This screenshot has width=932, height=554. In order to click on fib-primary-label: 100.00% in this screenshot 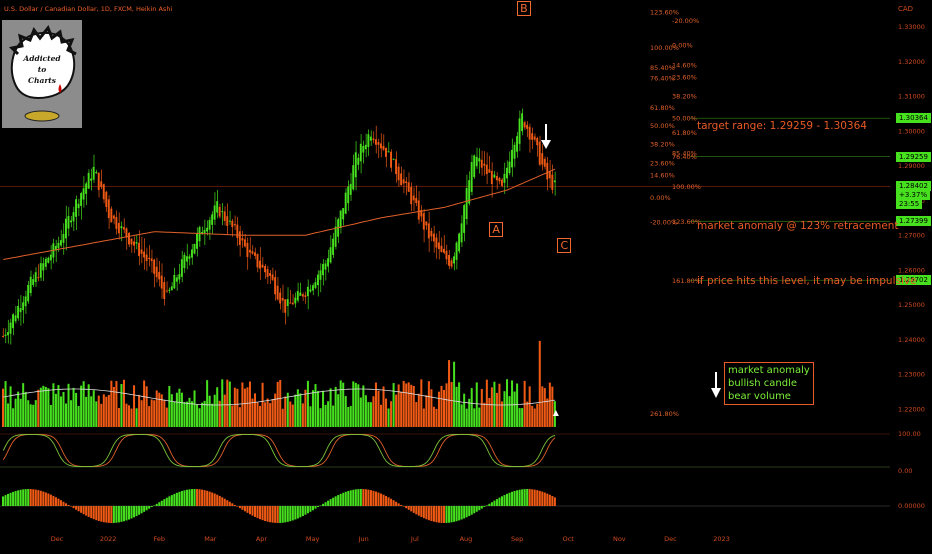, I will do `click(664, 48)`.